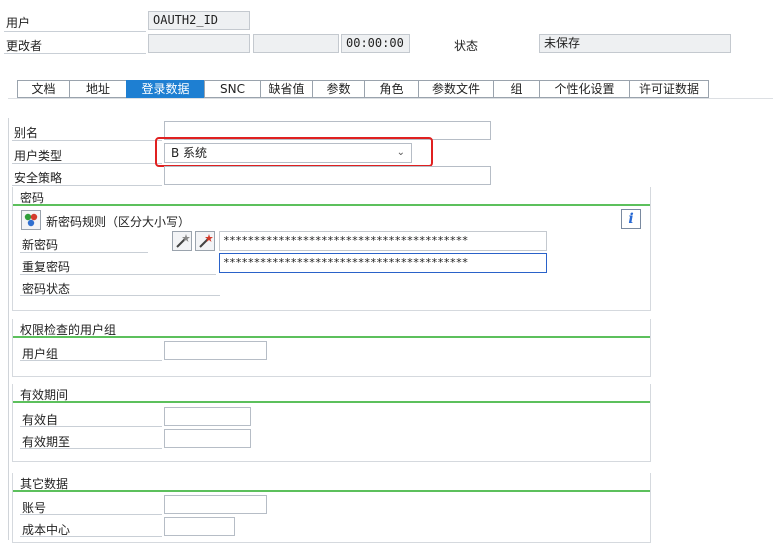 Image resolution: width=773 pixels, height=543 pixels. I want to click on tab-logon-data: 登录数据, so click(165, 89).